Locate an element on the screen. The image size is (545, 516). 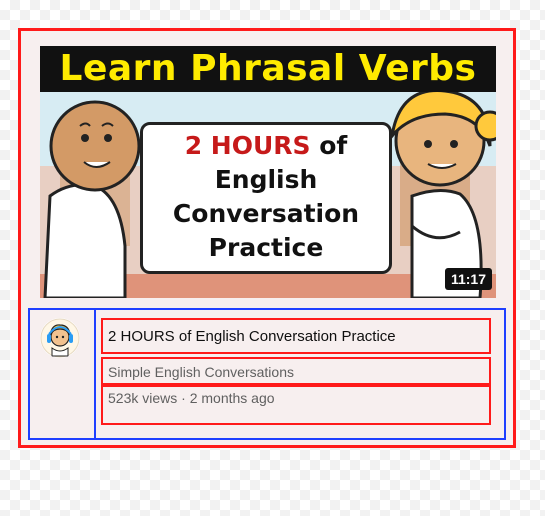
video-stats: 523k views · 2 months ago is located at coordinates (296, 405).